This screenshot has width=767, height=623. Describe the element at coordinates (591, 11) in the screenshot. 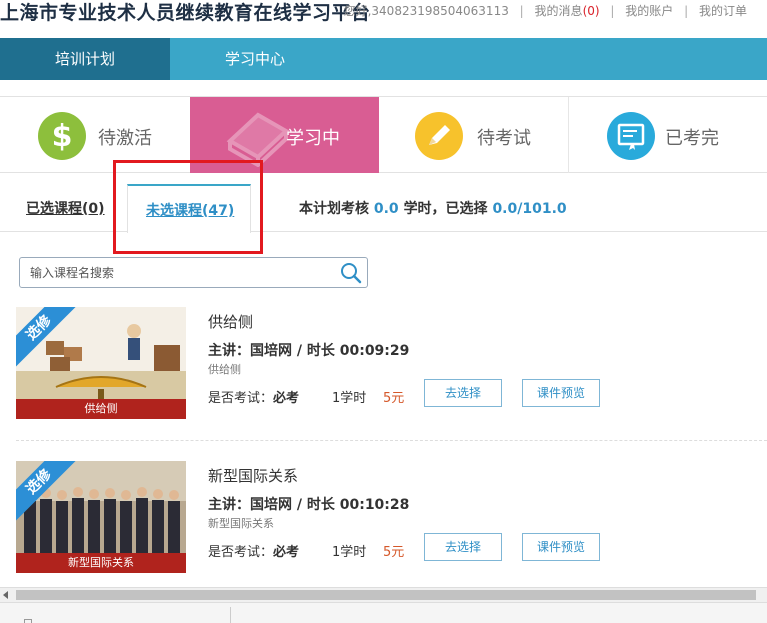

I see `messages-count: (0)` at that location.